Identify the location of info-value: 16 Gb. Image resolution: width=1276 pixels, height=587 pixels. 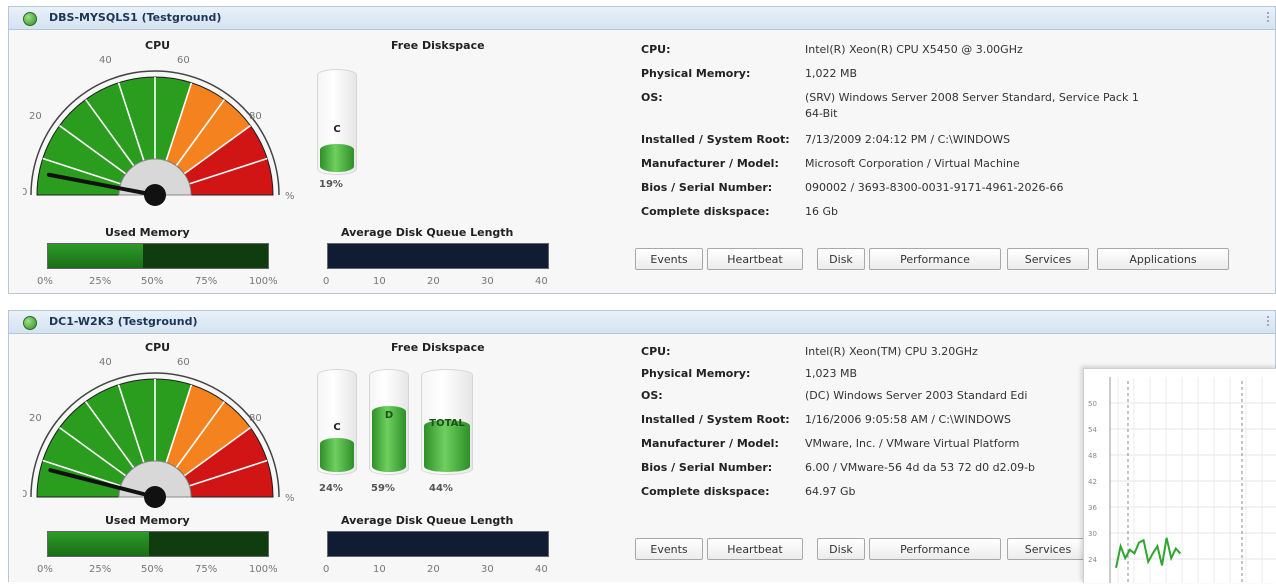
(821, 211).